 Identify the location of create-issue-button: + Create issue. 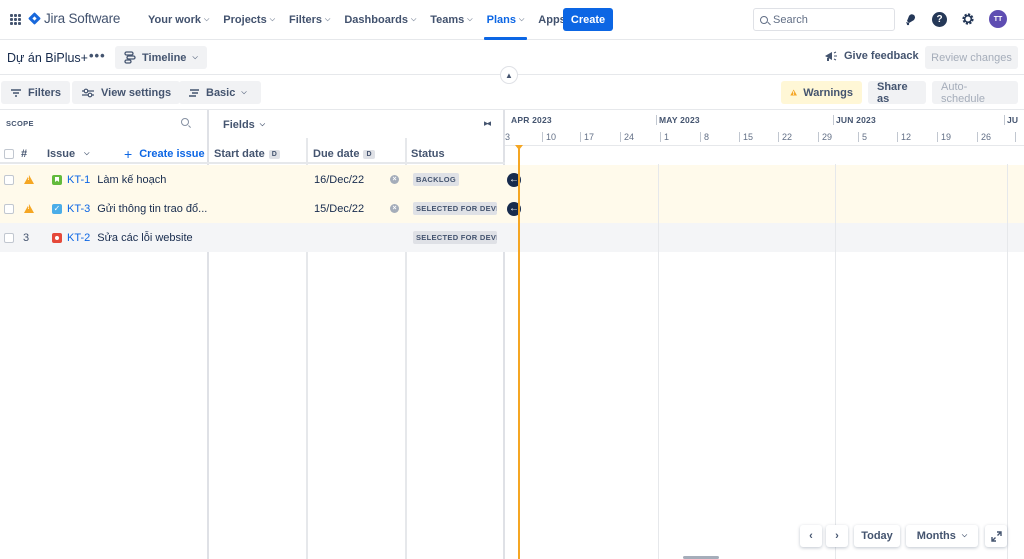
(164, 154).